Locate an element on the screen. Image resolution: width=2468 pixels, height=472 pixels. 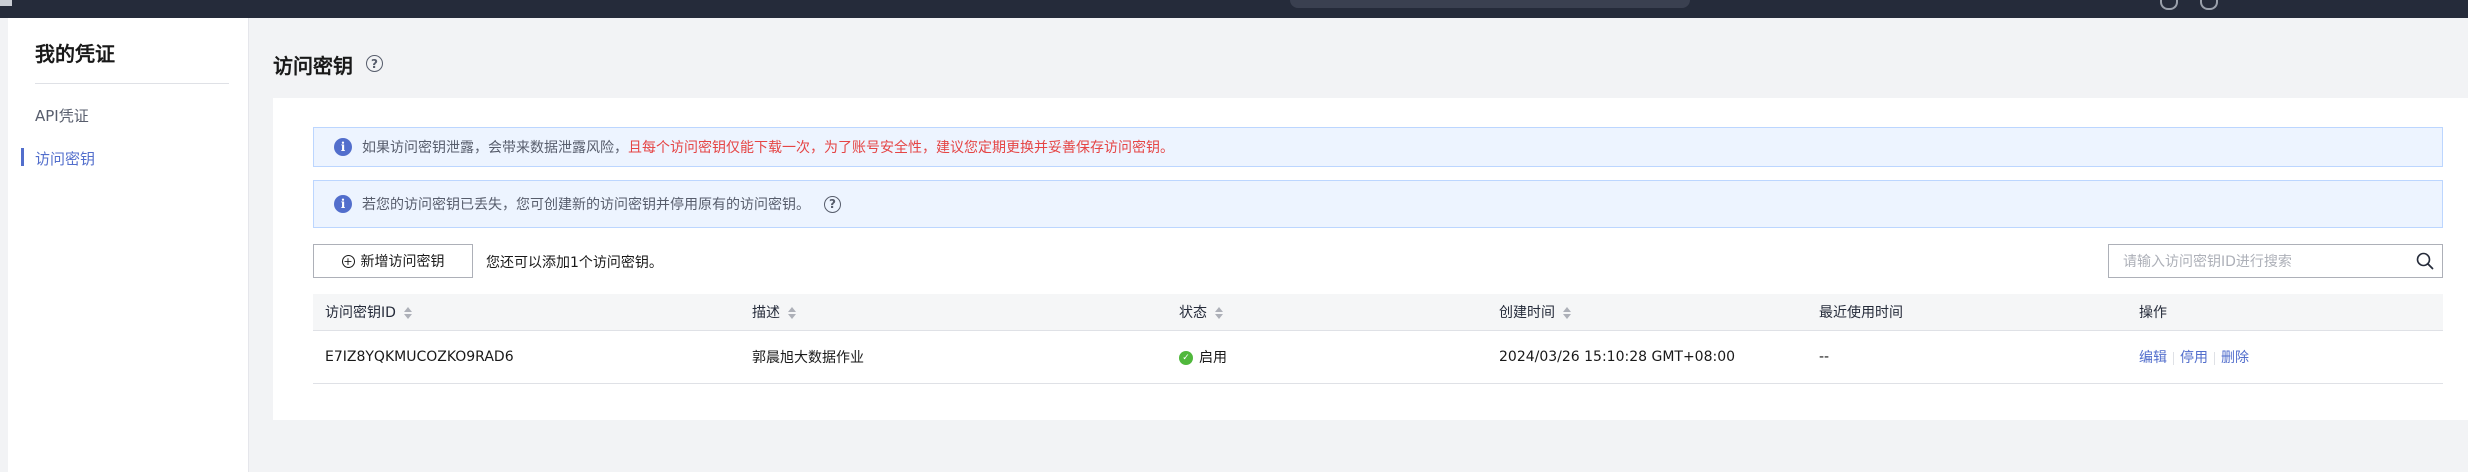
cell-created-time: 2024/03/26 15:10:28 GMT+08:00 is located at coordinates (1647, 357).